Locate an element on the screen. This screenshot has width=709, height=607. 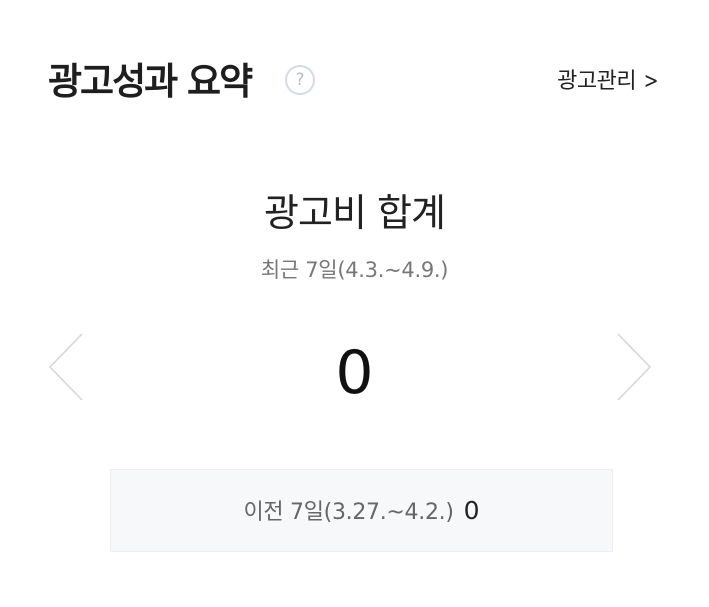
ad-management-link: 광고관리 > is located at coordinates (608, 82).